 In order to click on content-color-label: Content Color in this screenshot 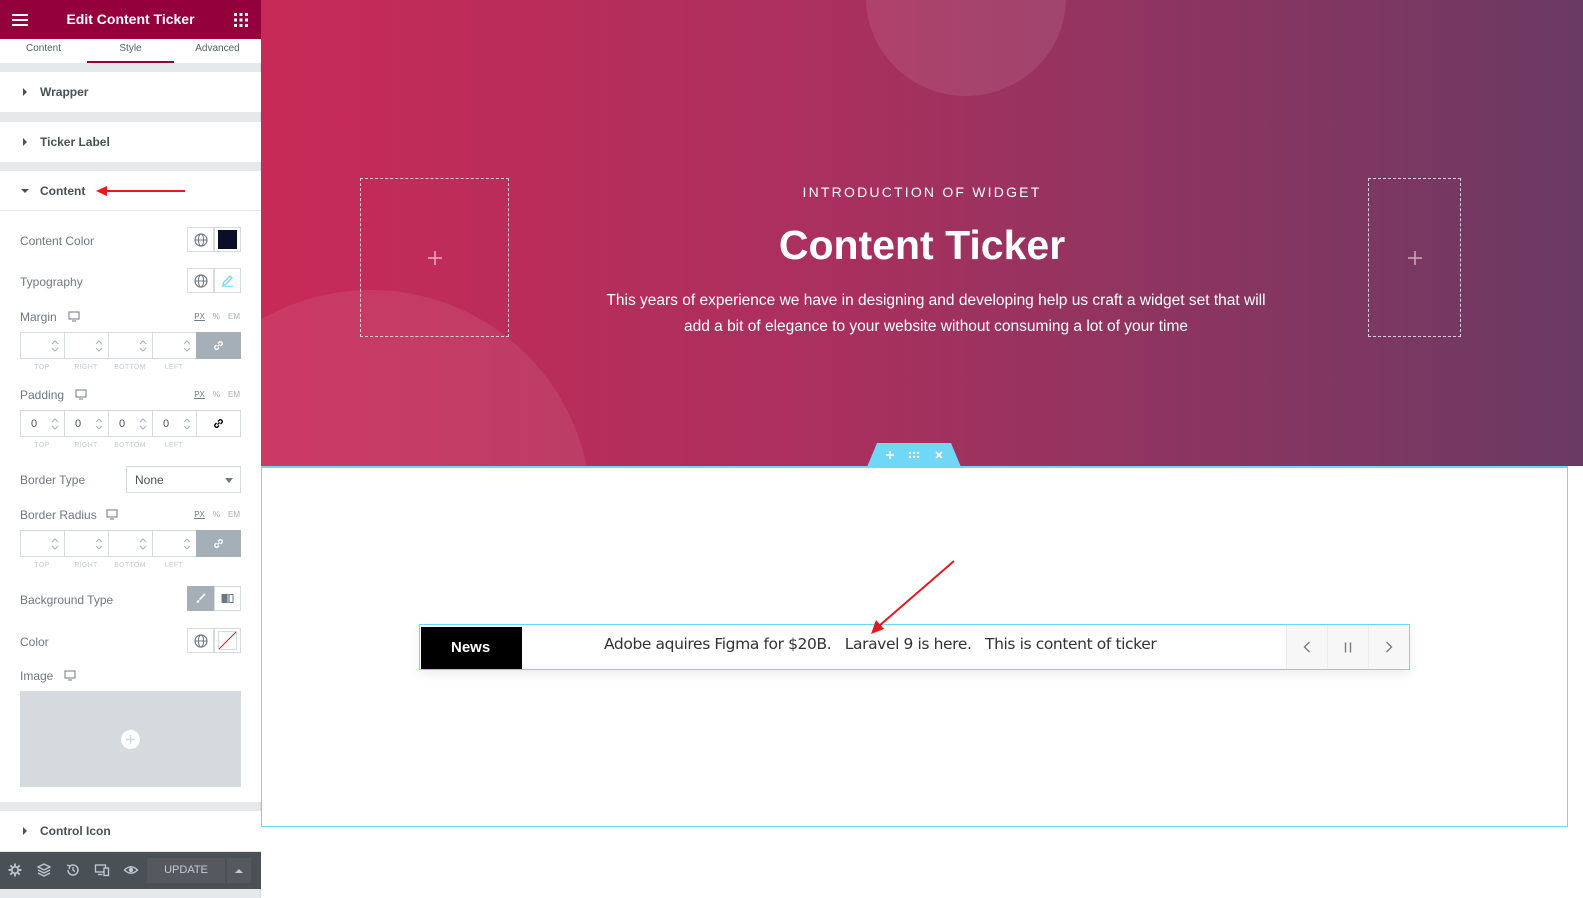, I will do `click(57, 241)`.